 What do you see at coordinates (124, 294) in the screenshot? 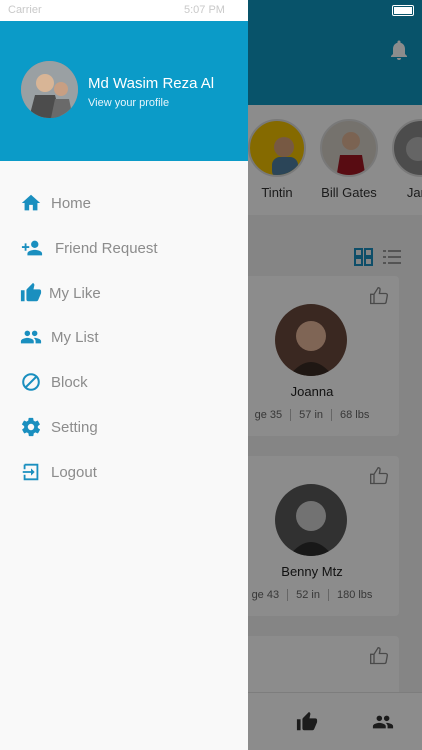
I see `menu-item-my-like: My Like` at bounding box center [124, 294].